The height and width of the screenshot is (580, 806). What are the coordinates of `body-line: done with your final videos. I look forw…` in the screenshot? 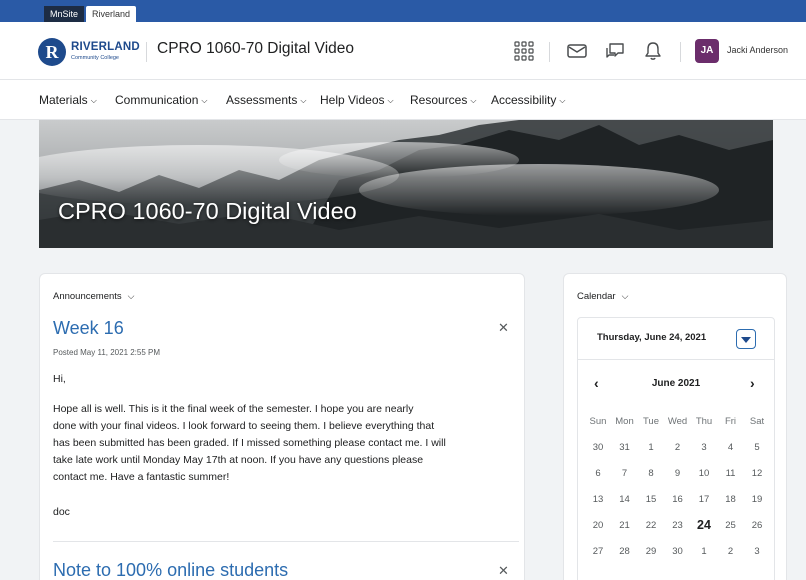 It's located at (244, 426).